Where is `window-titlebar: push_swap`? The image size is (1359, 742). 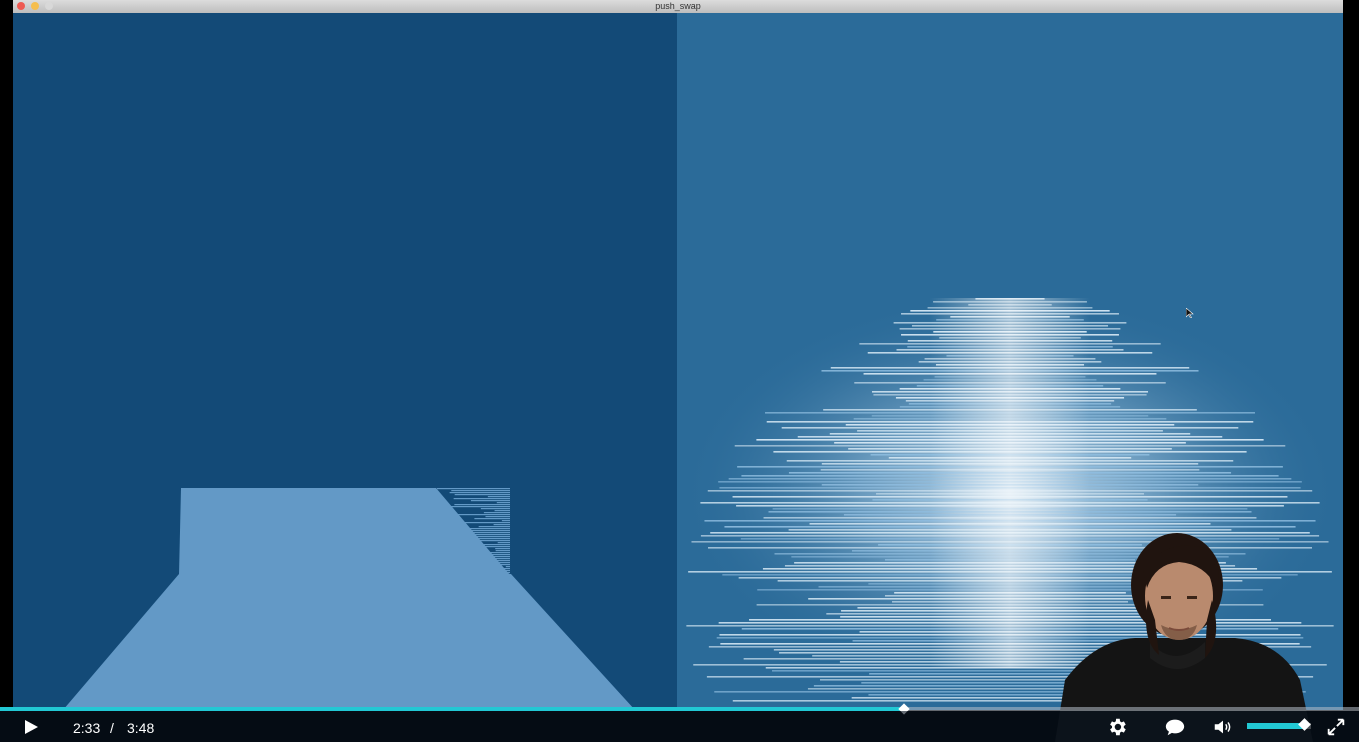 window-titlebar: push_swap is located at coordinates (678, 6).